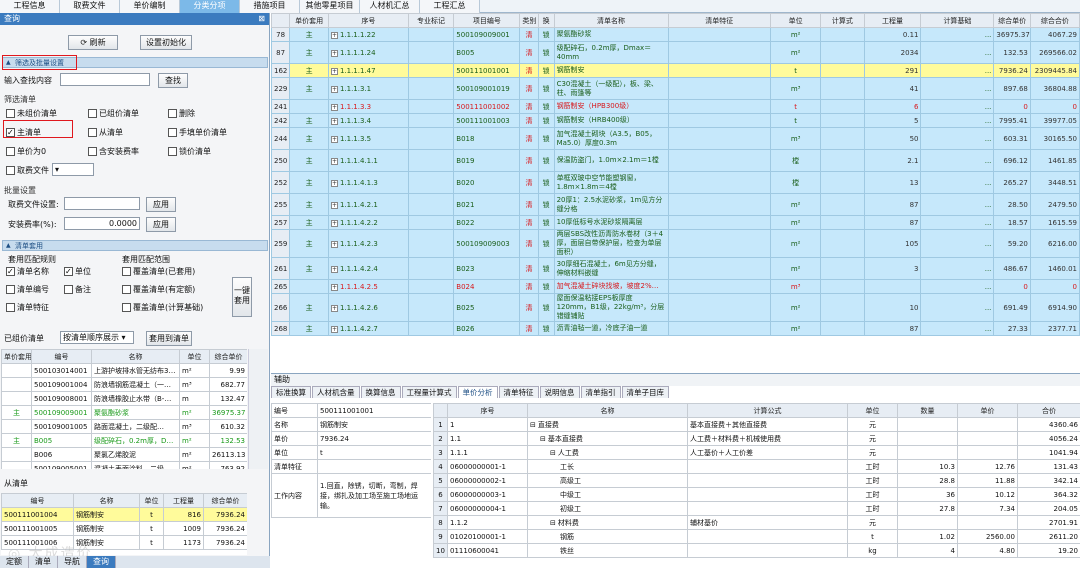 Image resolution: width=1080 pixels, height=569 pixels. Describe the element at coordinates (173, 80) in the screenshot. I see `search-button: 查找` at that location.